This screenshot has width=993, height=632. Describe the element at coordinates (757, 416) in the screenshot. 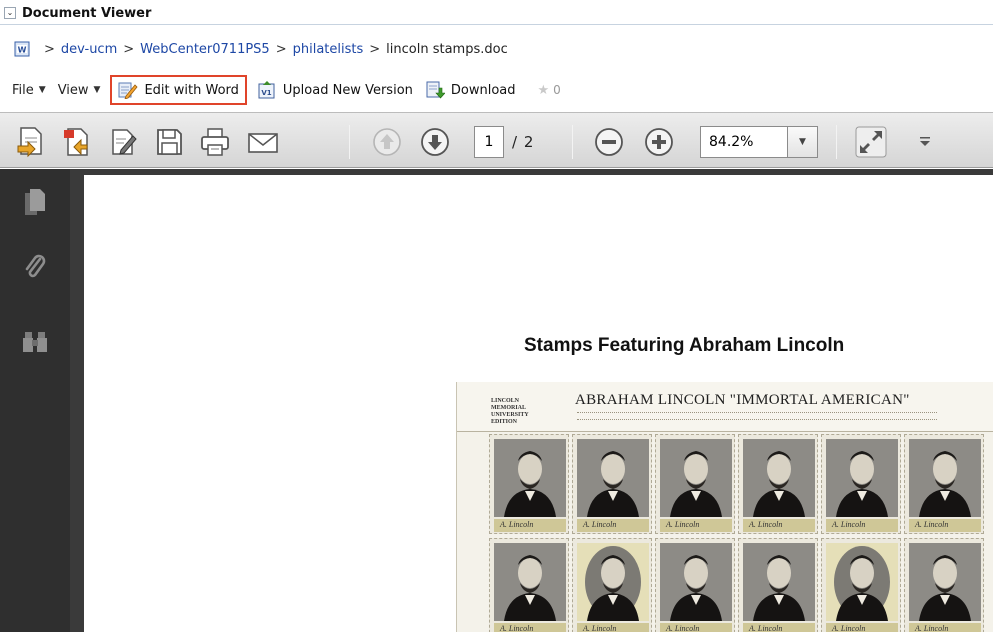

I see `sheet-subtitle-rule` at that location.